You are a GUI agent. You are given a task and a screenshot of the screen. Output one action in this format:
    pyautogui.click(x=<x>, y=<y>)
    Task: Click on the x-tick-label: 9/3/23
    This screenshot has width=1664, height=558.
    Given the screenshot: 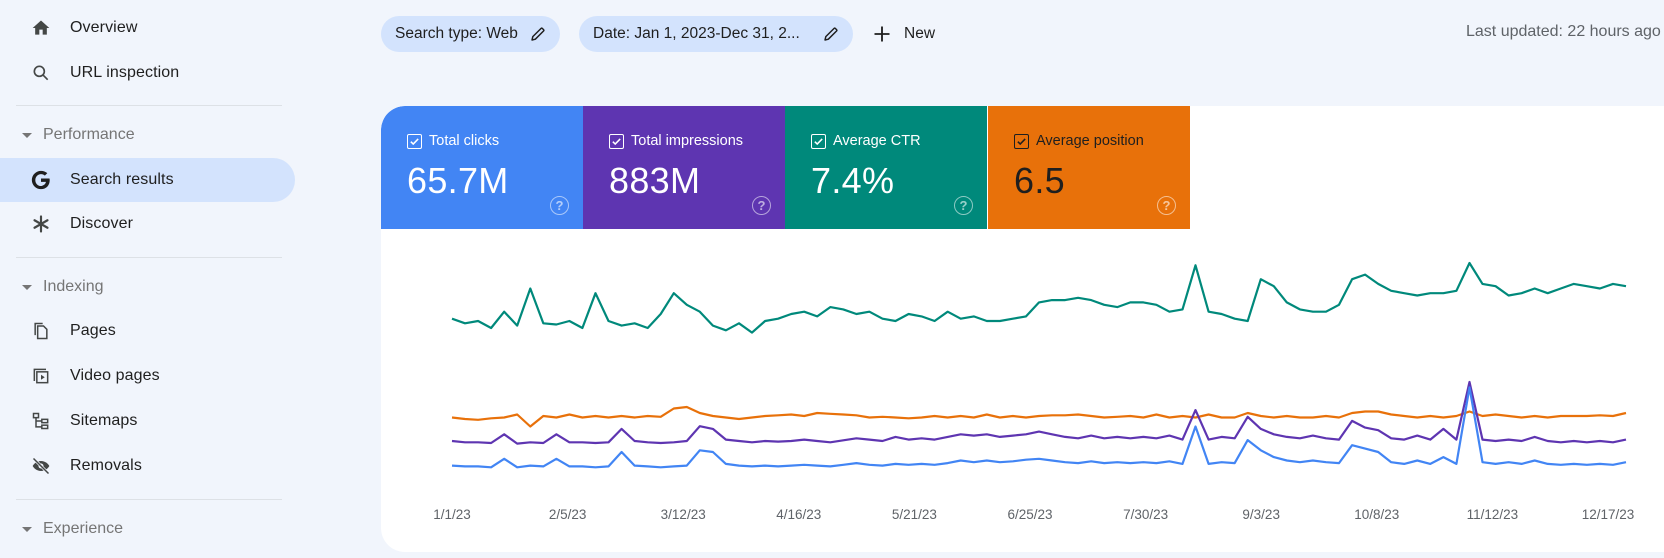 What is the action you would take?
    pyautogui.click(x=1261, y=514)
    